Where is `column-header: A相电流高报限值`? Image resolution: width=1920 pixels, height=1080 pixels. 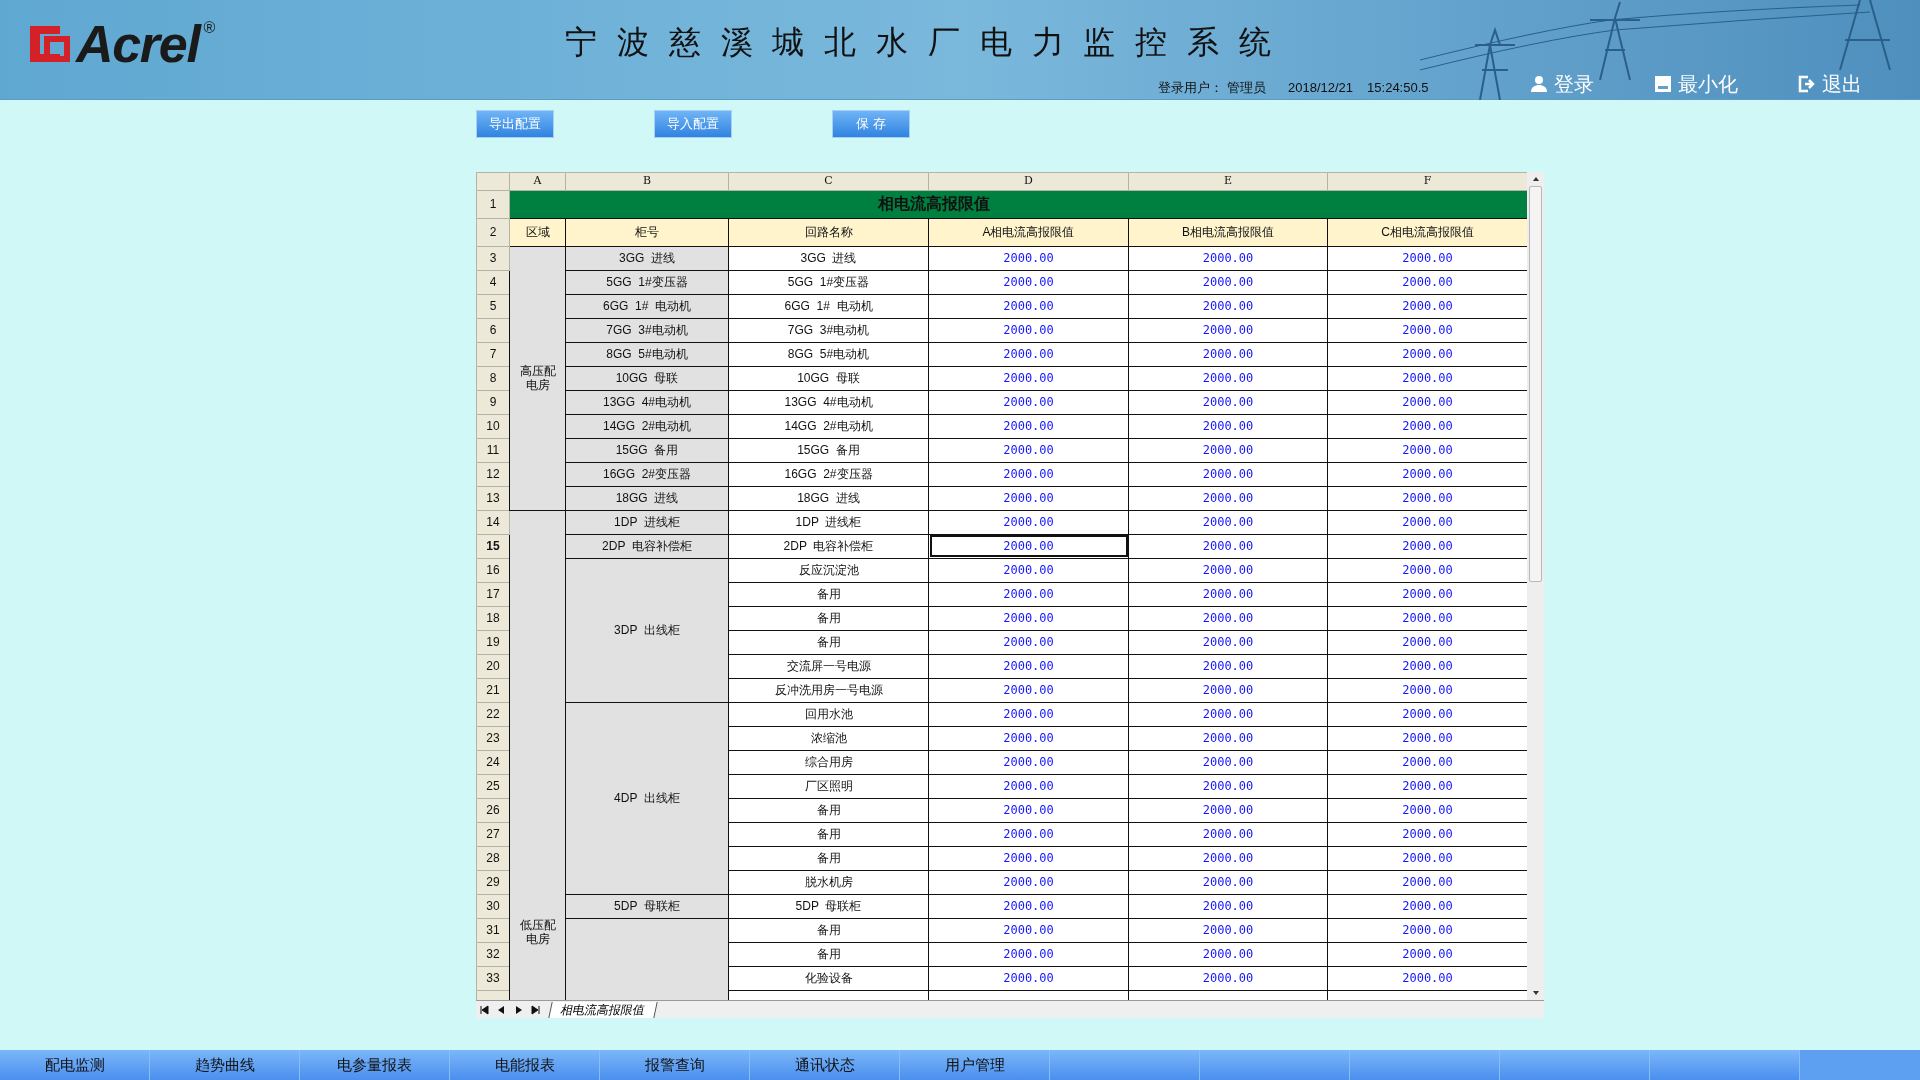 column-header: A相电流高报限值 is located at coordinates (1028, 232).